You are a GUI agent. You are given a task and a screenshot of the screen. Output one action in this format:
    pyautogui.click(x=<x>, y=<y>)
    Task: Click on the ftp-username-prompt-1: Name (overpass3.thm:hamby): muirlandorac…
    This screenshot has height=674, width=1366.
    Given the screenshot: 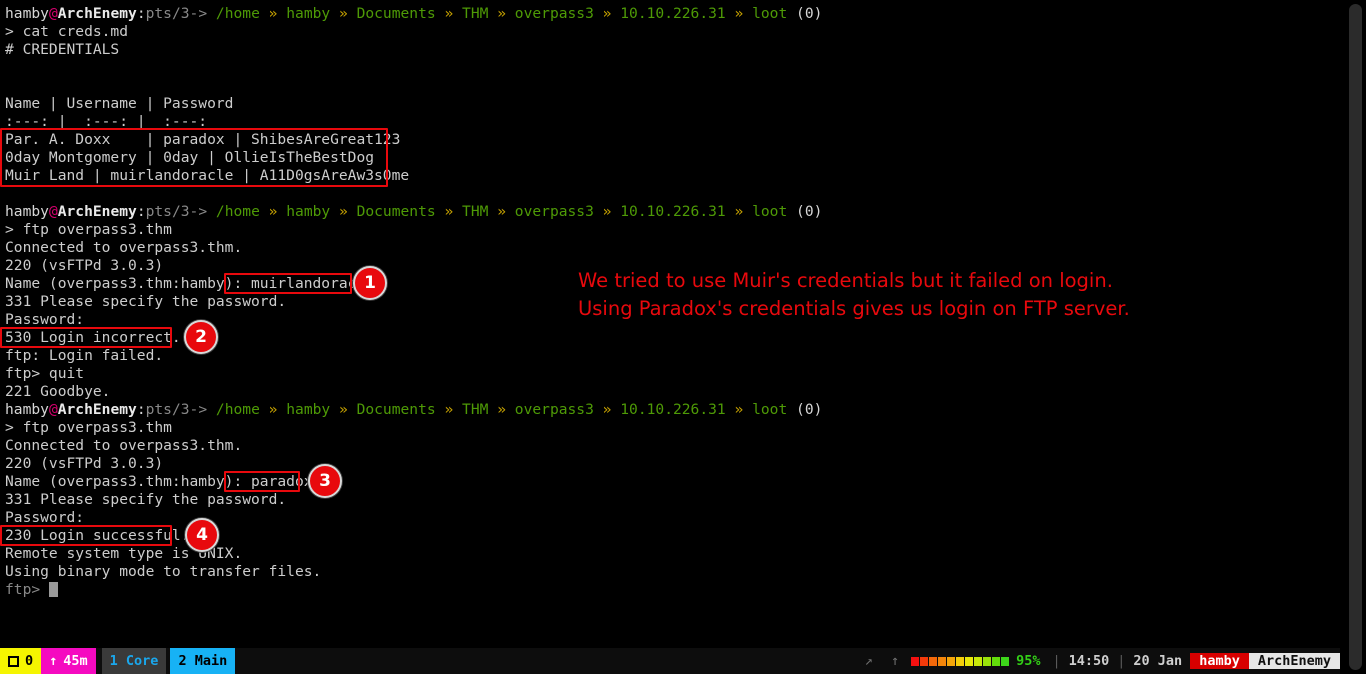 What is the action you would take?
    pyautogui.click(x=190, y=283)
    